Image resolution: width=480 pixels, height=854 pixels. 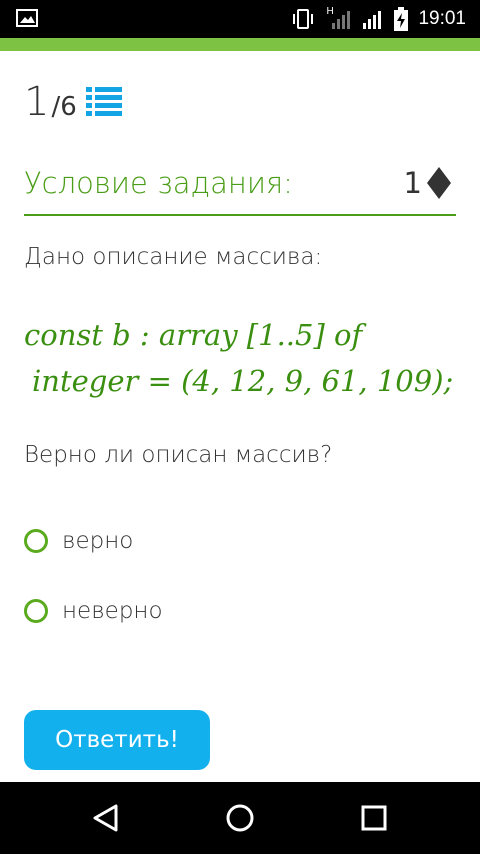 I want to click on home-icon, so click(x=240, y=818).